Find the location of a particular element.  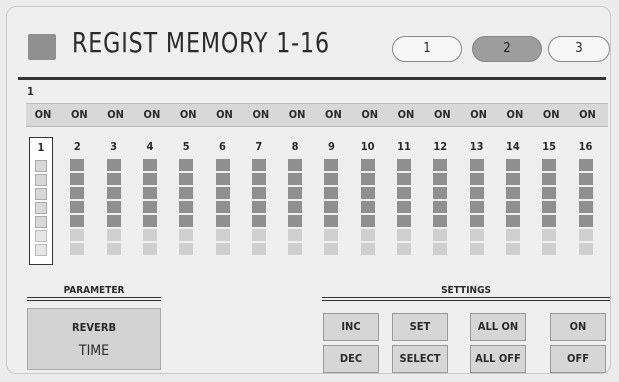

memory-button-2: 2 is located at coordinates (77, 201).